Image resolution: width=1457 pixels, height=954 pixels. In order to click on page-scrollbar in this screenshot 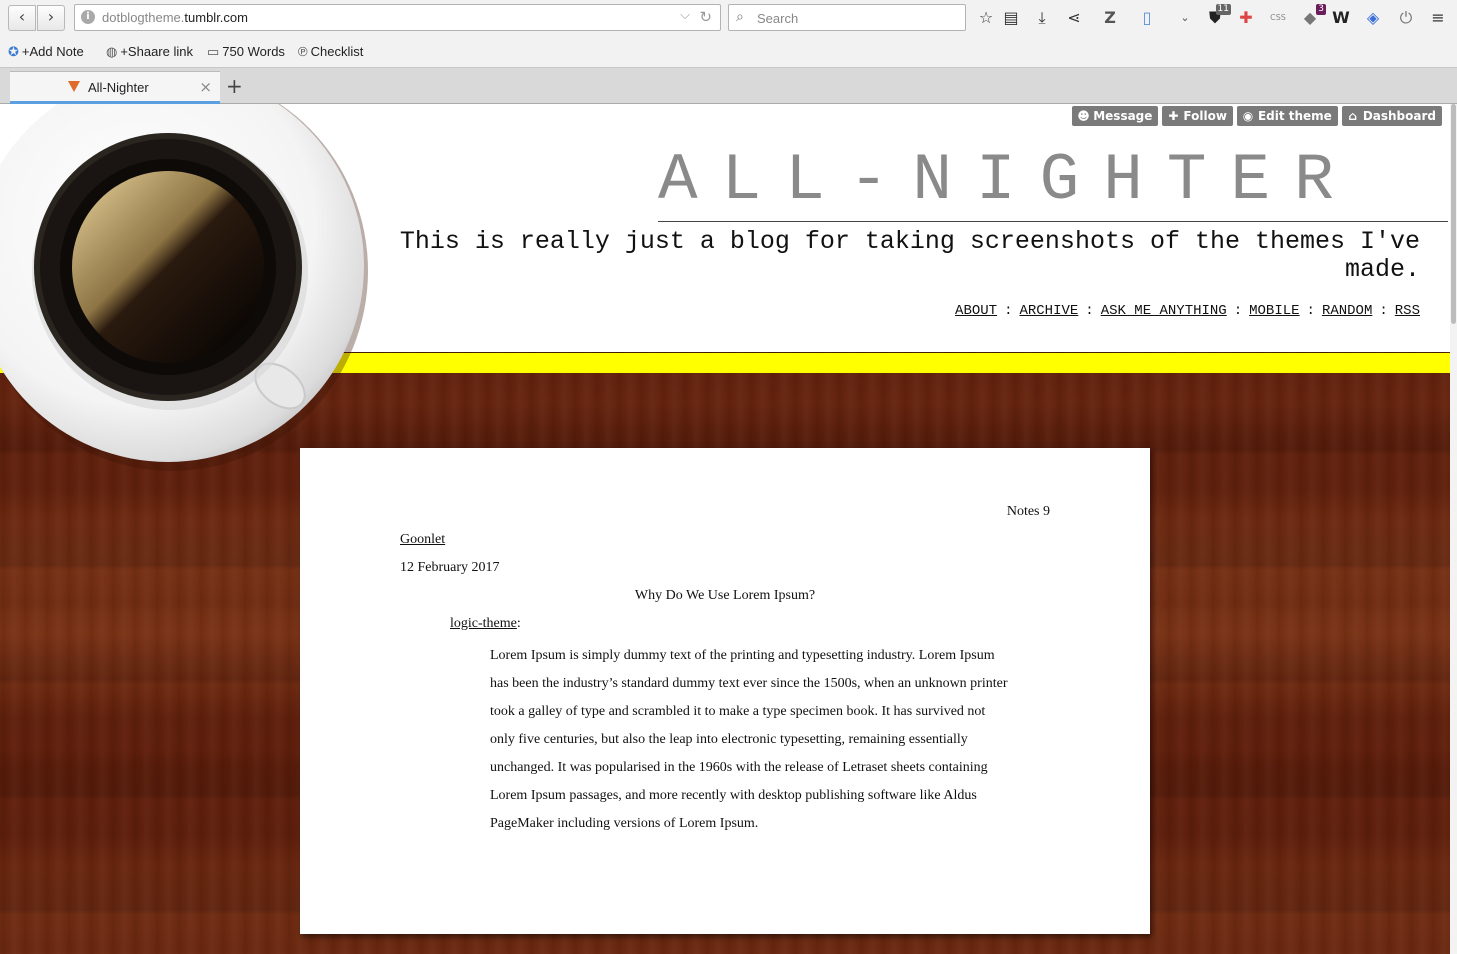, I will do `click(1453, 529)`.